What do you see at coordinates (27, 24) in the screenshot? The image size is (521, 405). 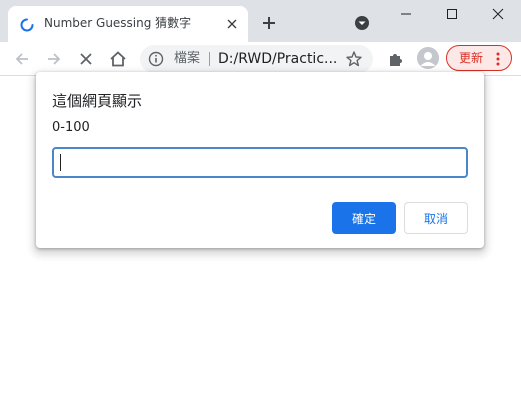 I see `loading-spinner-icon` at bounding box center [27, 24].